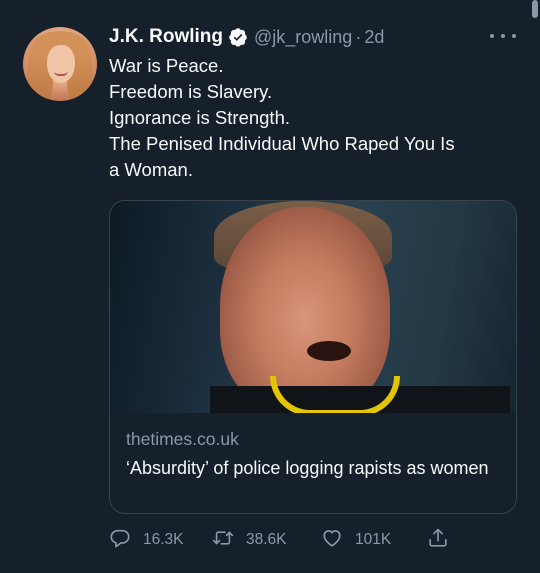  What do you see at coordinates (151, 169) in the screenshot?
I see `tweet-line: a Woman.` at bounding box center [151, 169].